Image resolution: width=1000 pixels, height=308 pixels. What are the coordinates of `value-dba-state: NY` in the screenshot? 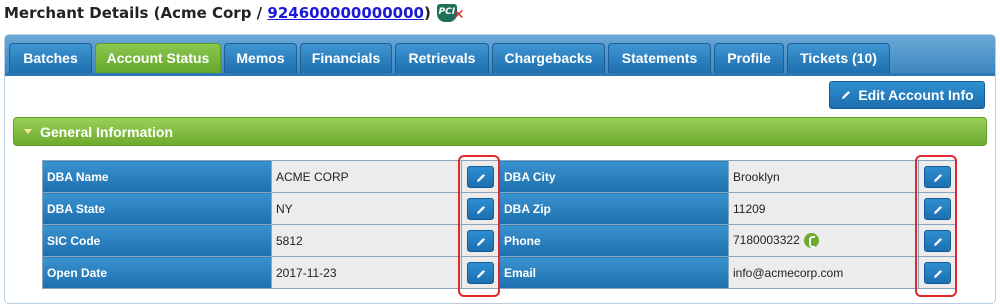 It's located at (366, 208).